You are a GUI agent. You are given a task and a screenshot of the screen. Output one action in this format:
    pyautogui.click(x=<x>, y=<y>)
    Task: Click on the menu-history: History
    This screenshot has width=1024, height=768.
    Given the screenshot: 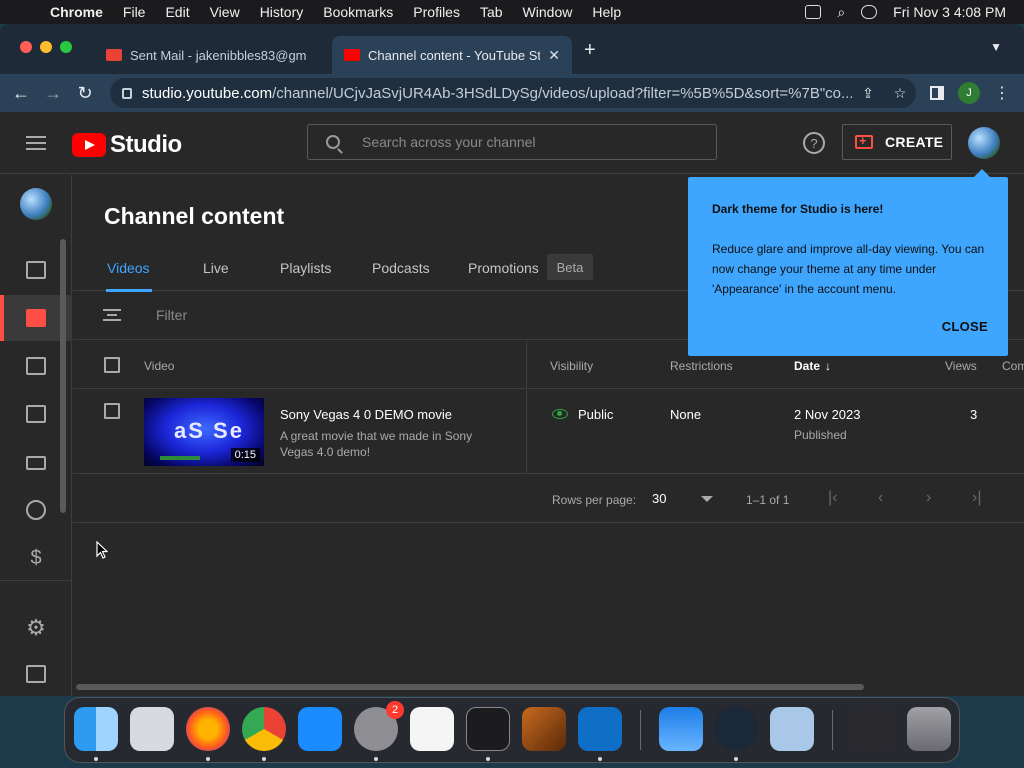 What is the action you would take?
    pyautogui.click(x=282, y=12)
    